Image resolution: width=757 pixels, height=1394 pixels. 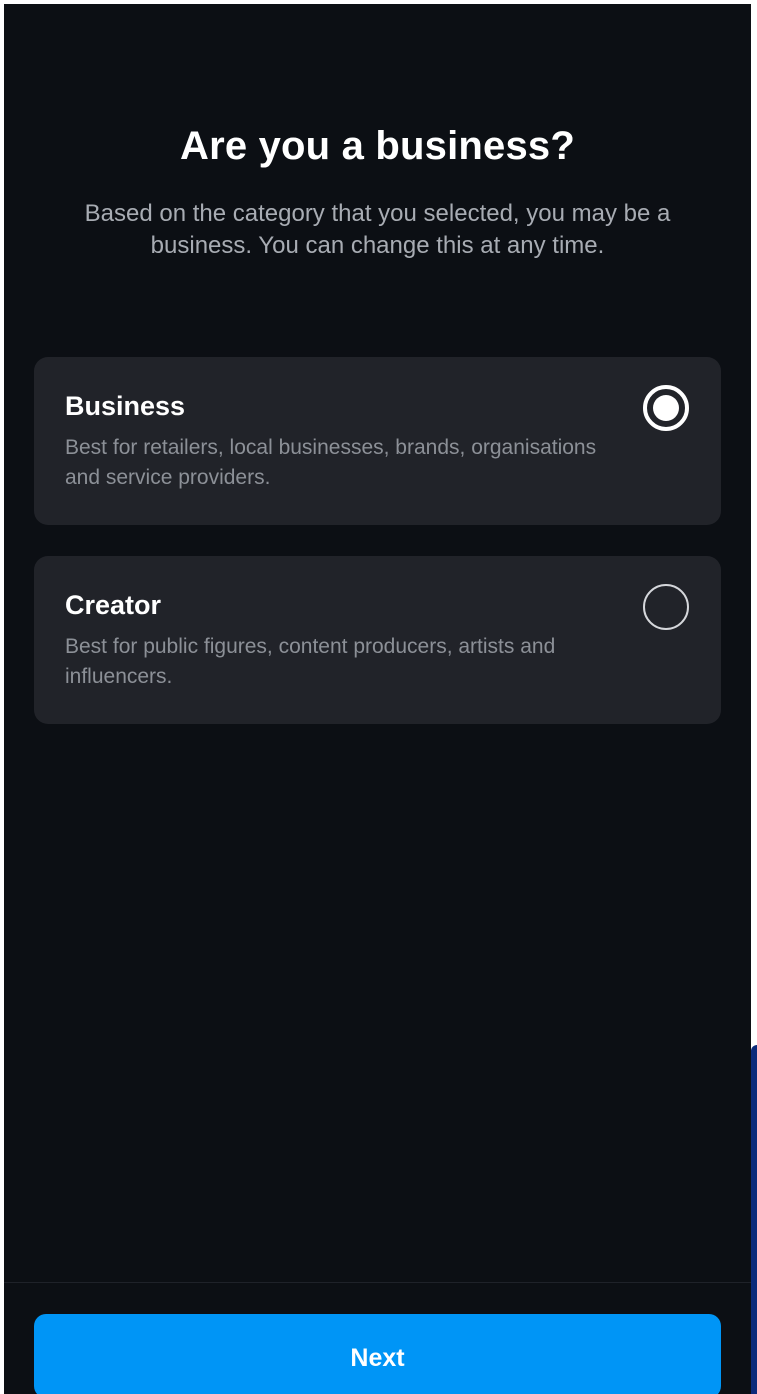 I want to click on next-button: Next, so click(x=377, y=1354).